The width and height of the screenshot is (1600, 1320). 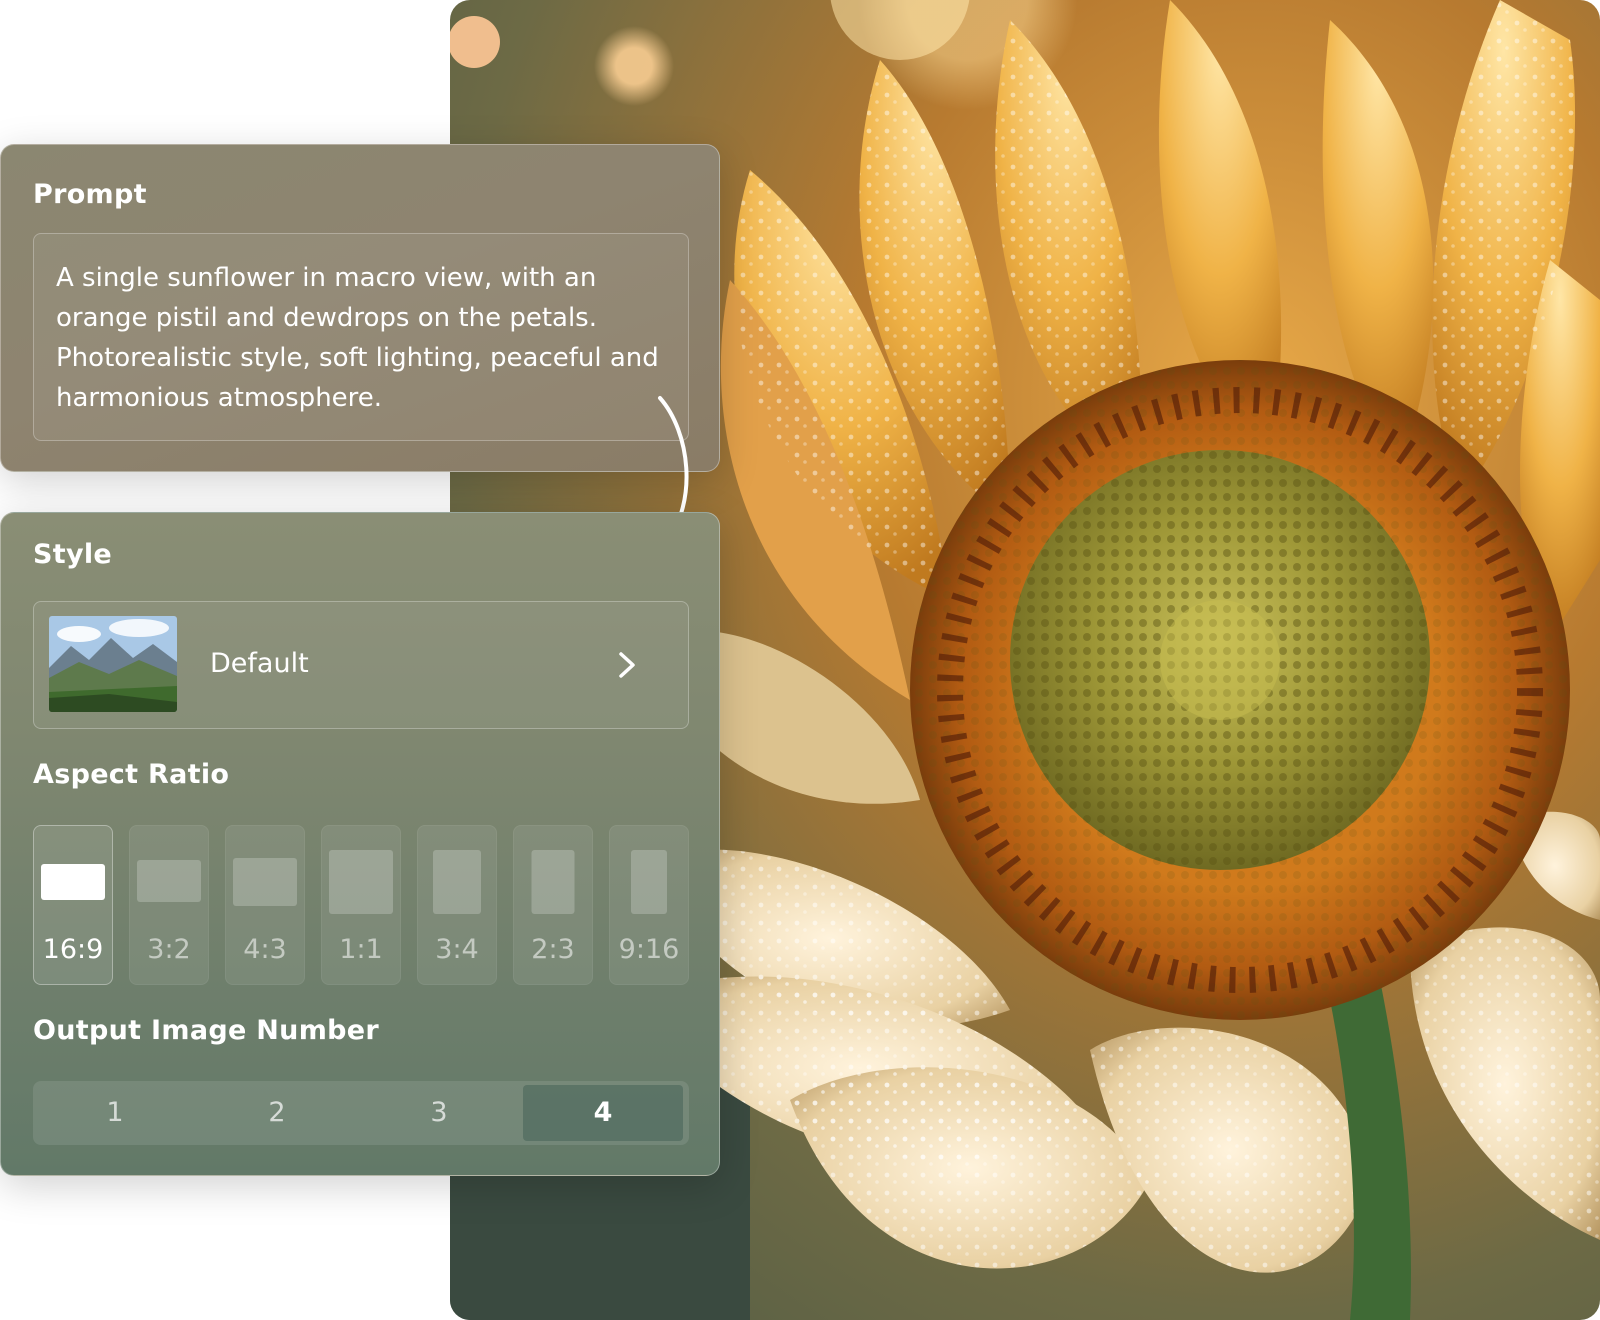 I want to click on aspect-ratio-label: 4:3, so click(x=265, y=949).